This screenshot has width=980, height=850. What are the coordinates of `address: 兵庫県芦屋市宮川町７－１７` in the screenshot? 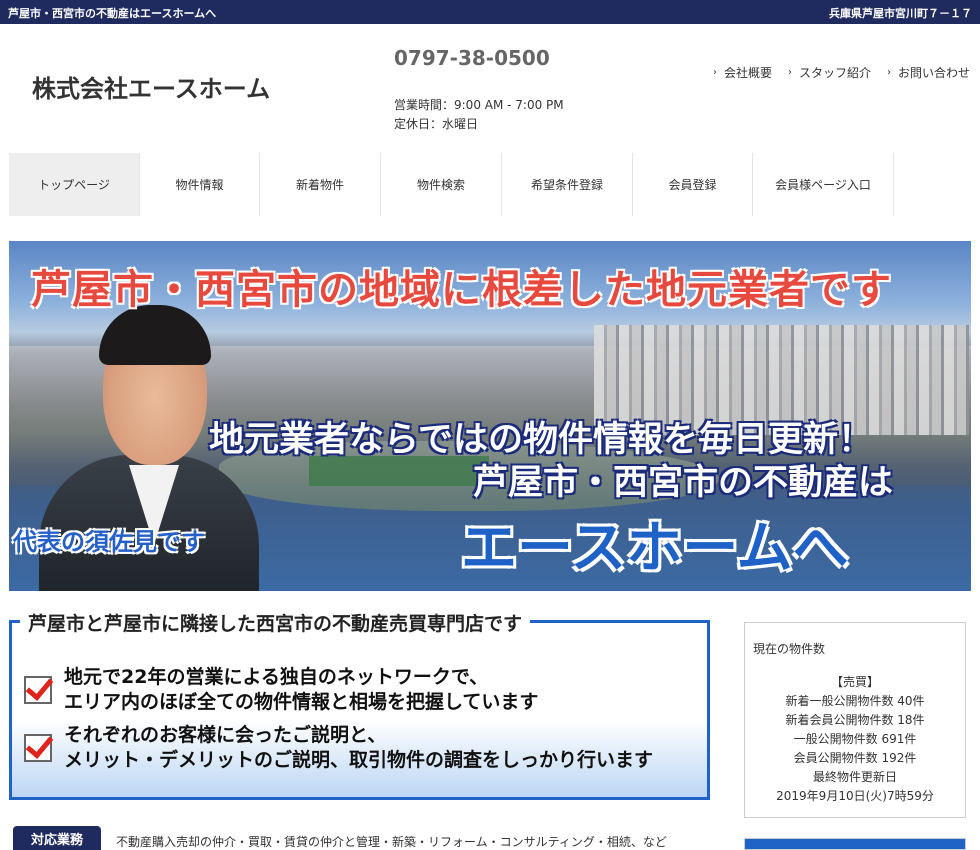 It's located at (900, 13).